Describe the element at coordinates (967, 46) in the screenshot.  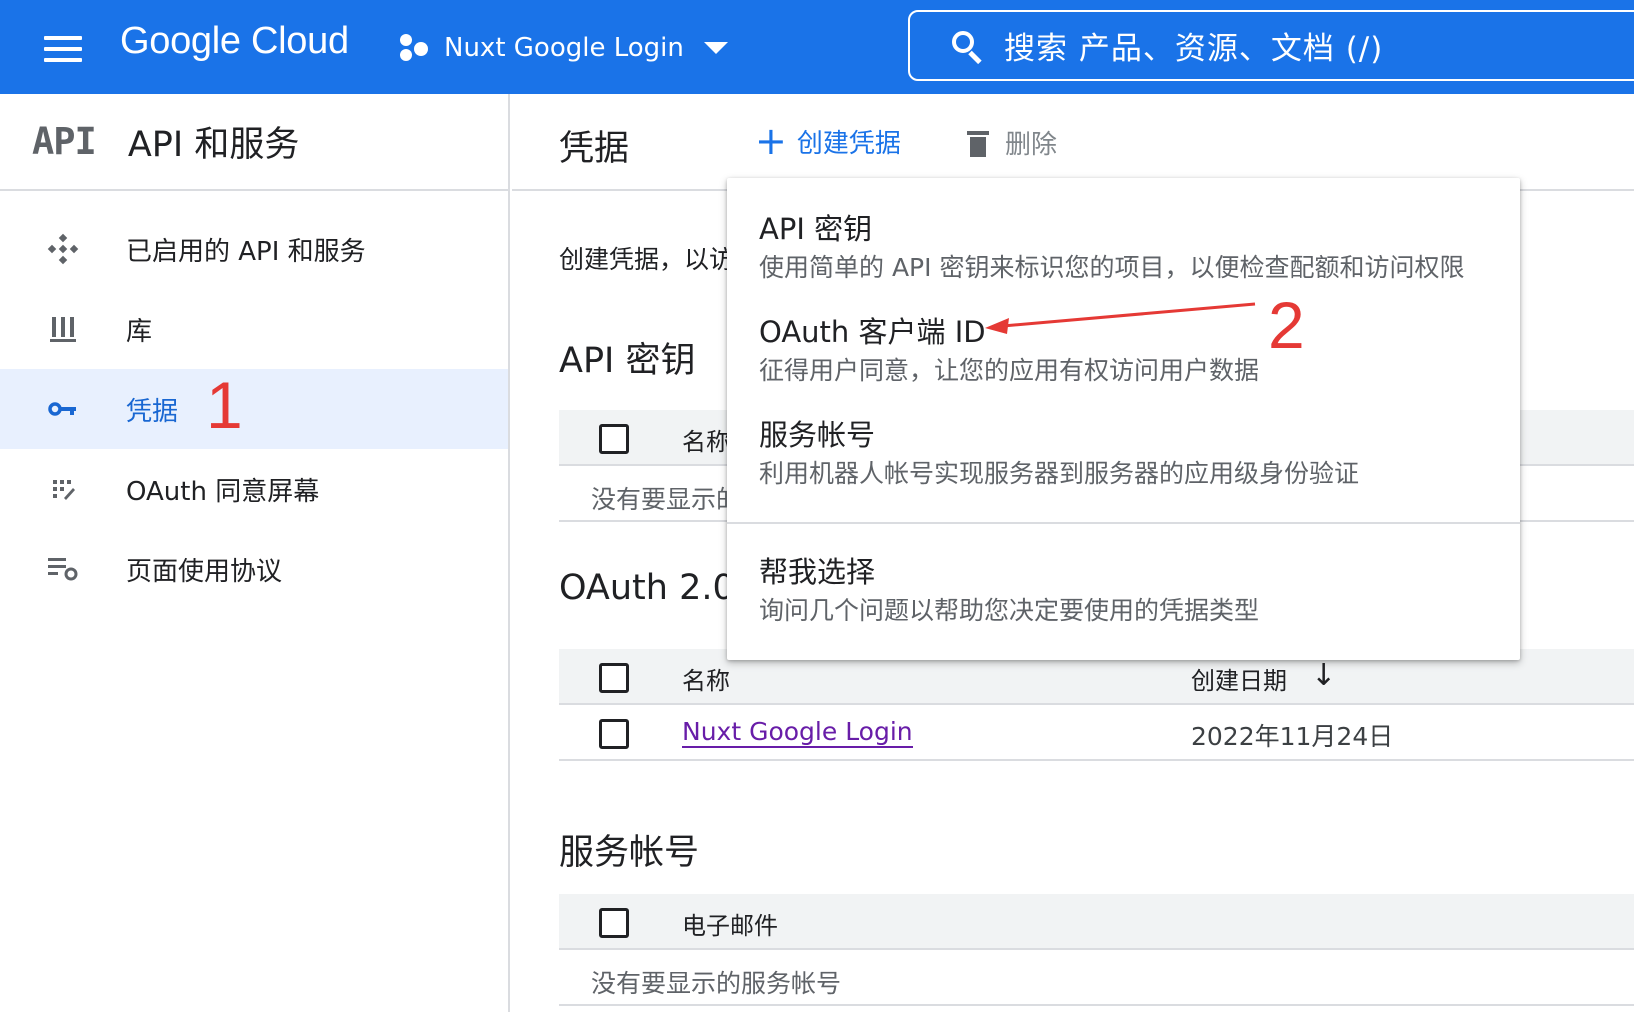
I see `search-icon` at that location.